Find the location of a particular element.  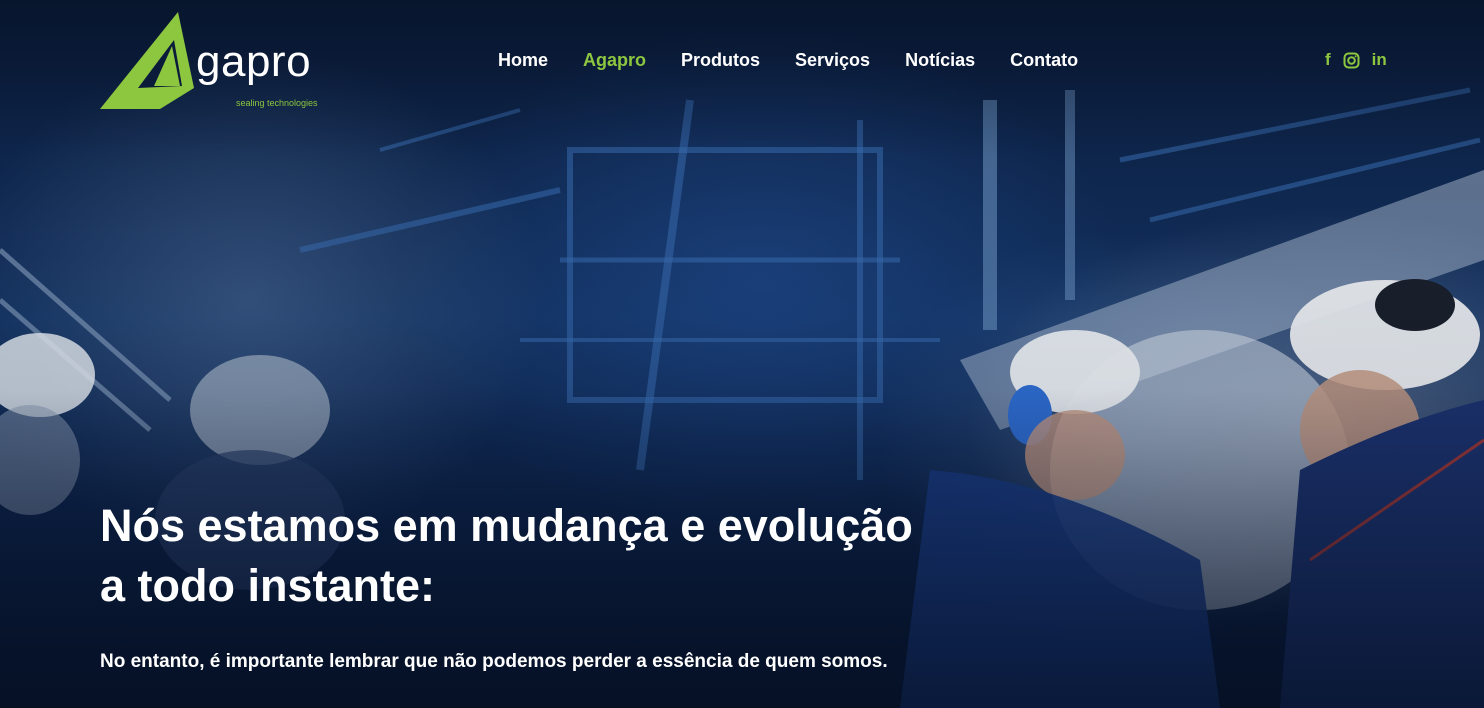

instagram-icon is located at coordinates (1351, 60).